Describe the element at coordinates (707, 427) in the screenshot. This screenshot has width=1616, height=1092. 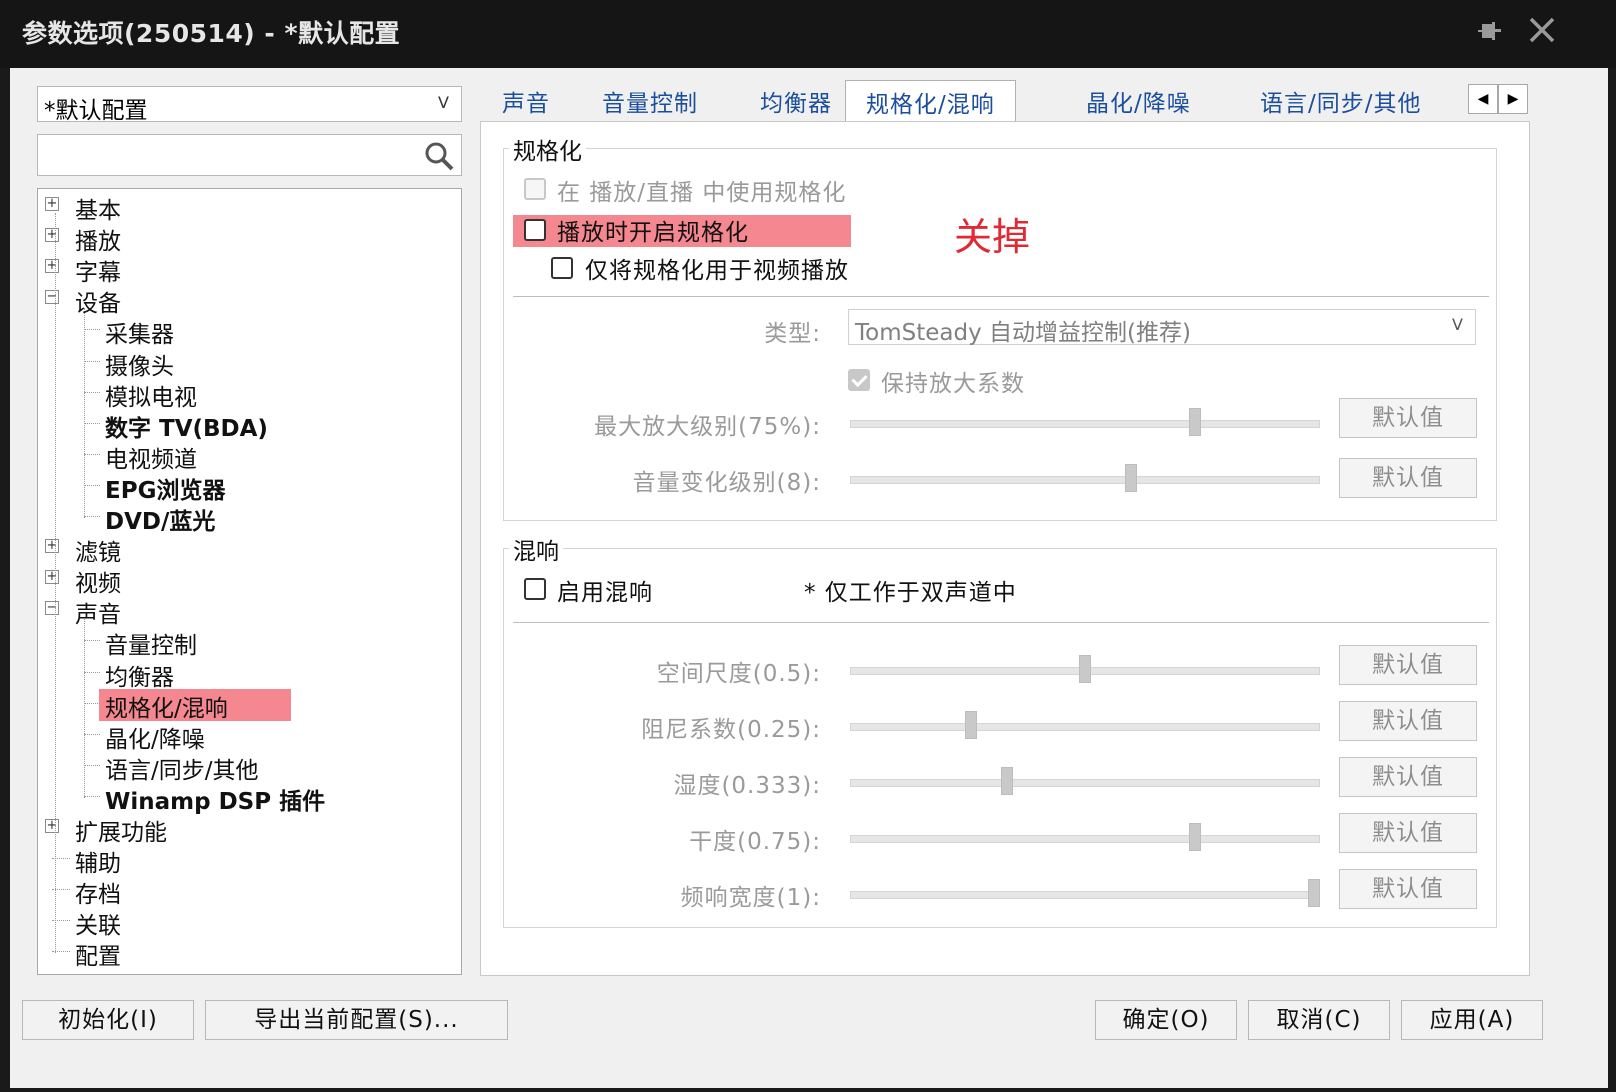
I see `max-gain-label: 最大放大级别(75%):` at that location.